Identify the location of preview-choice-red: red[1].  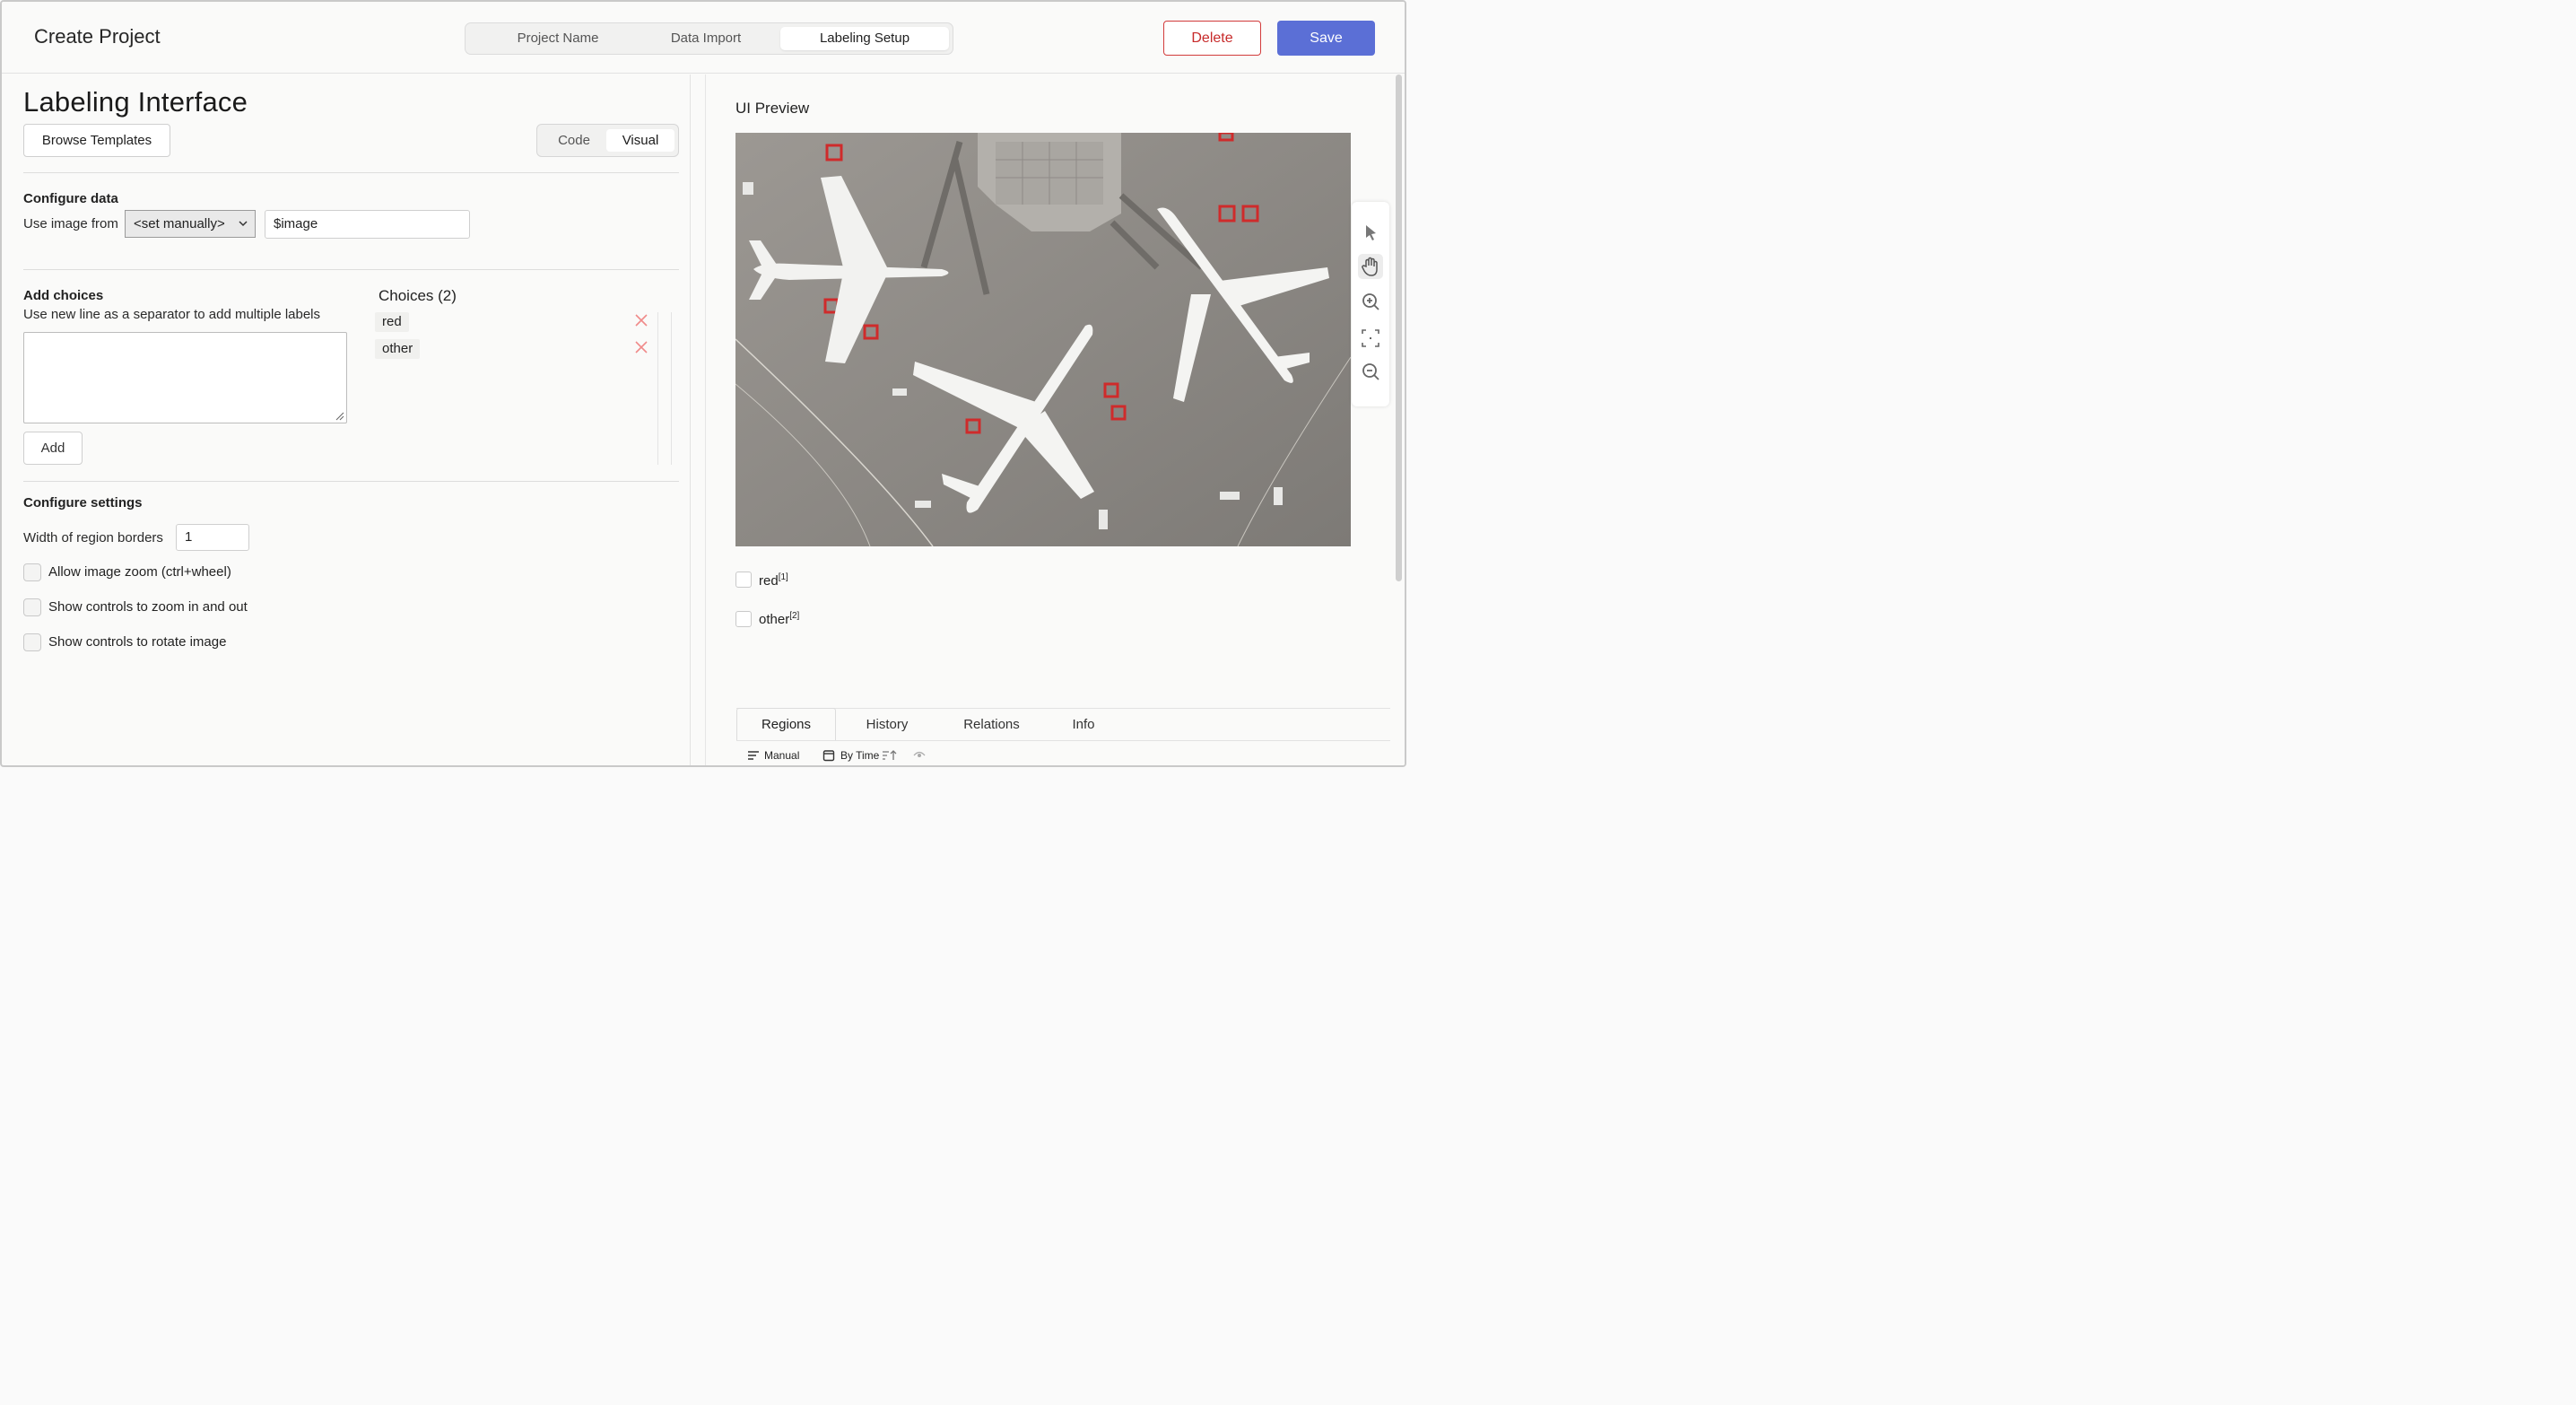
(773, 580).